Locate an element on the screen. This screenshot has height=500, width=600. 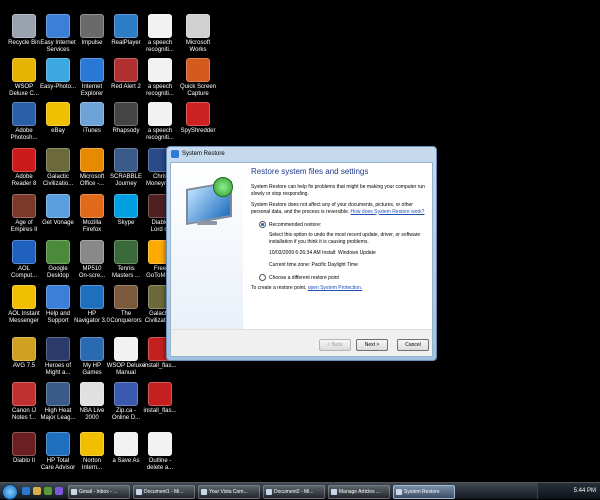
taskbar-button-label: System Restore is located at coordinates (422, 492).